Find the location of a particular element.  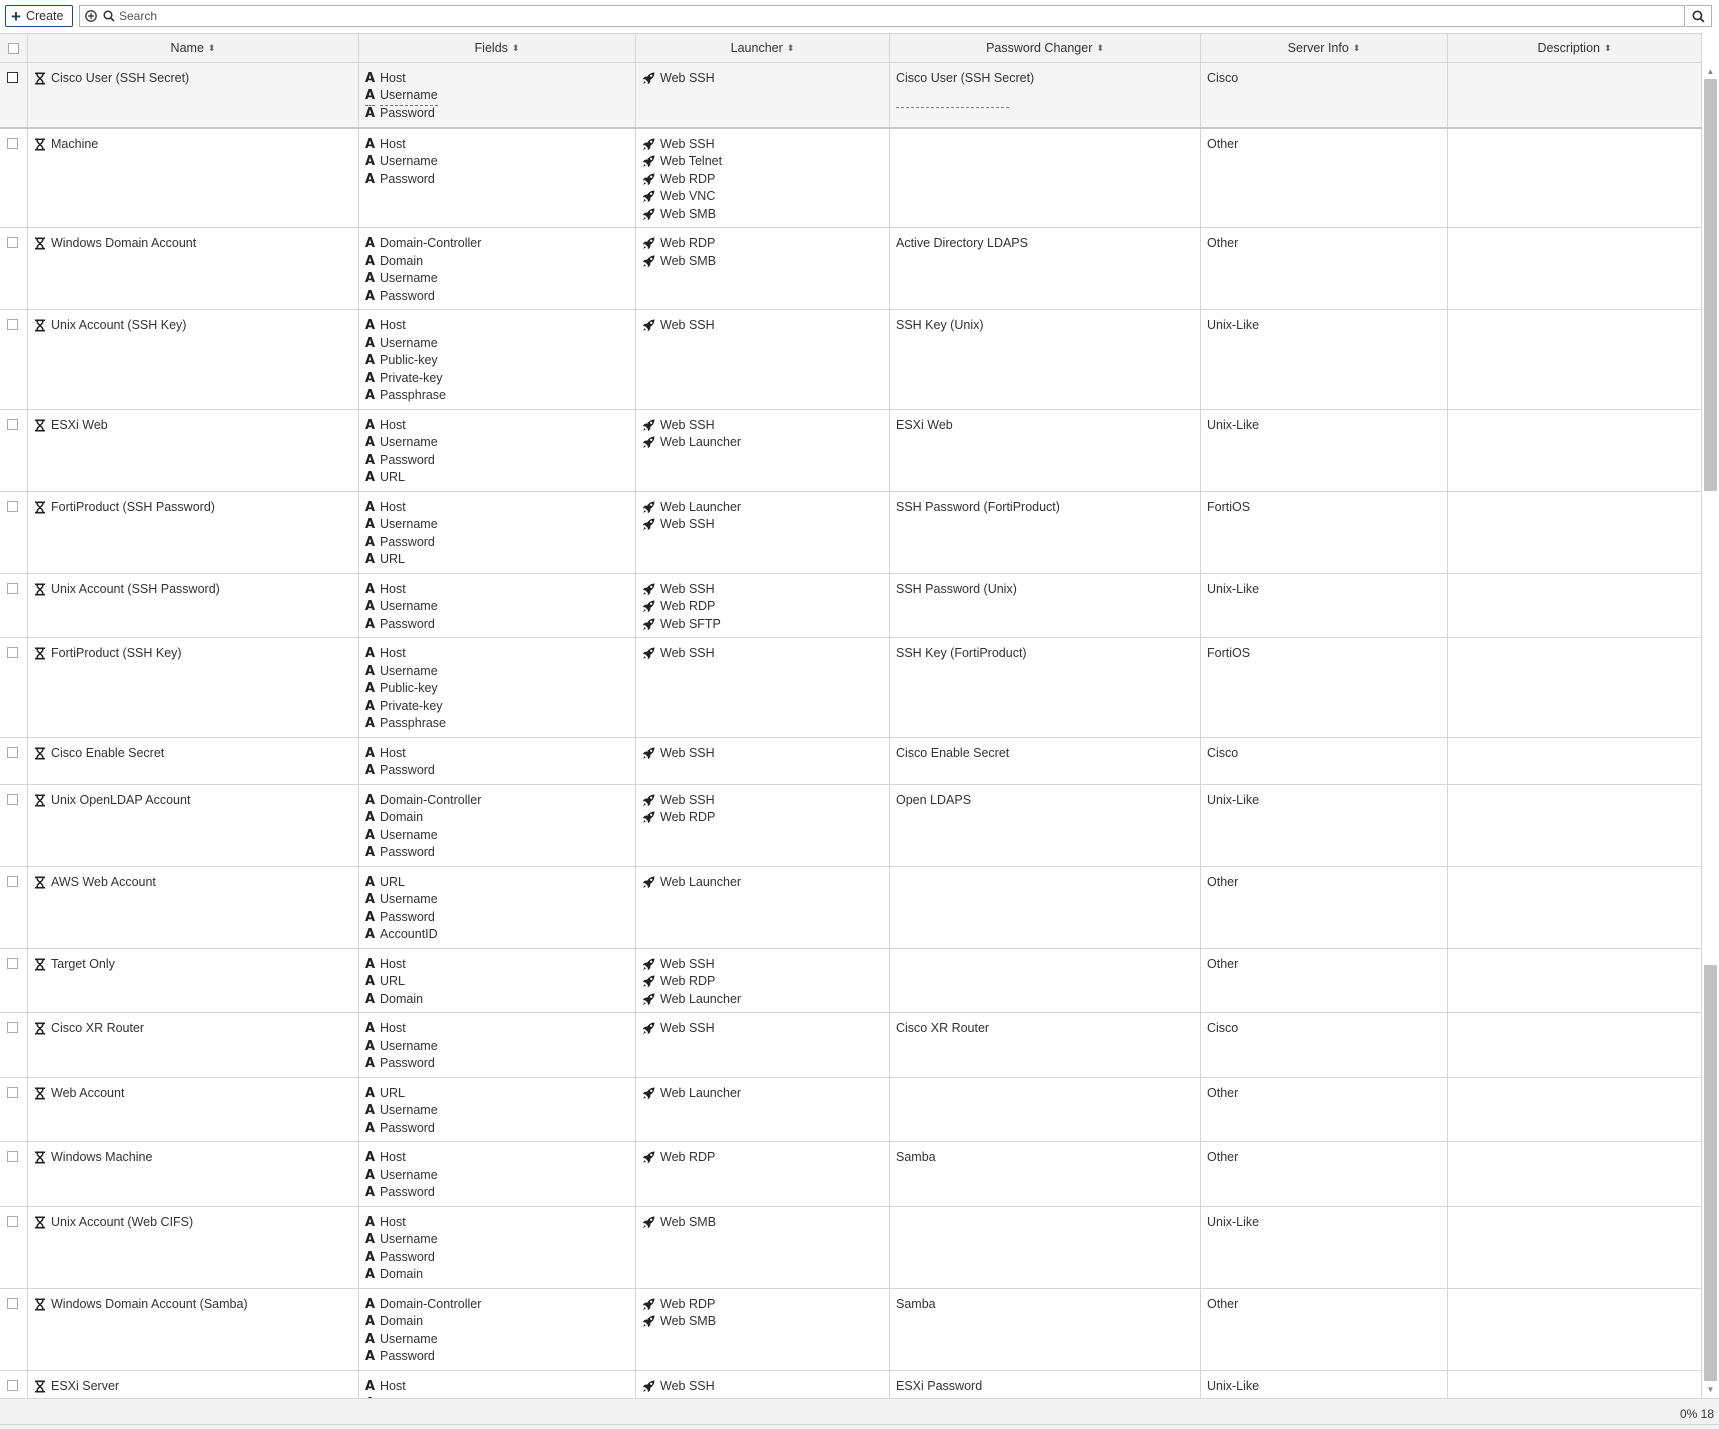

template-name: ESXi Web is located at coordinates (79, 426).